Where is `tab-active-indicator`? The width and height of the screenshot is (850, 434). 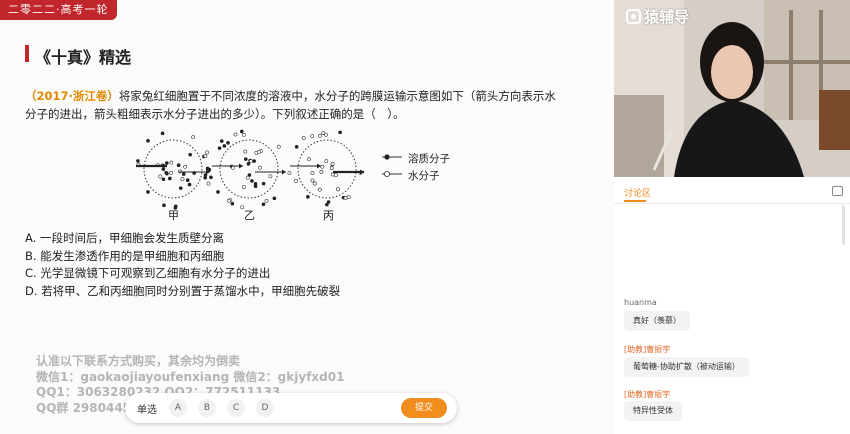
tab-active-indicator is located at coordinates (635, 201).